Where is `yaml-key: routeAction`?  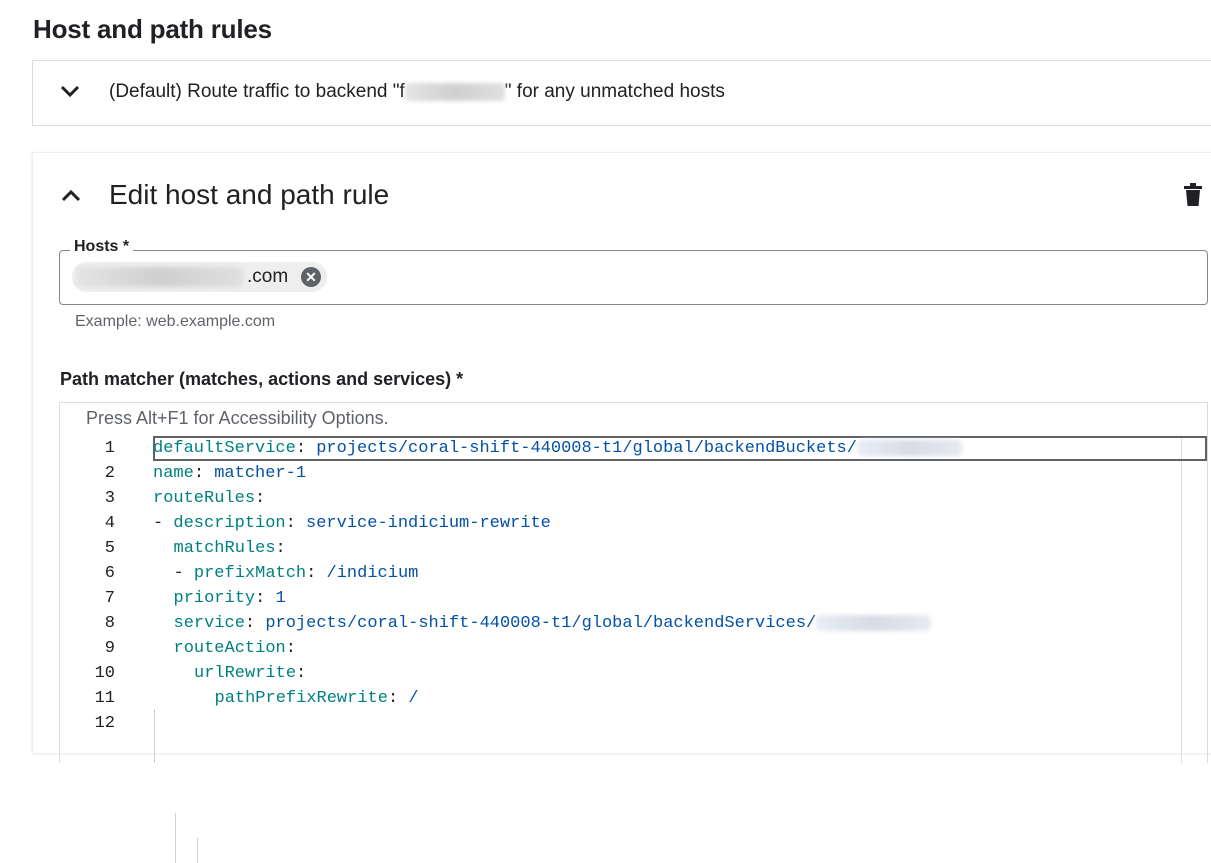
yaml-key: routeAction is located at coordinates (229, 648).